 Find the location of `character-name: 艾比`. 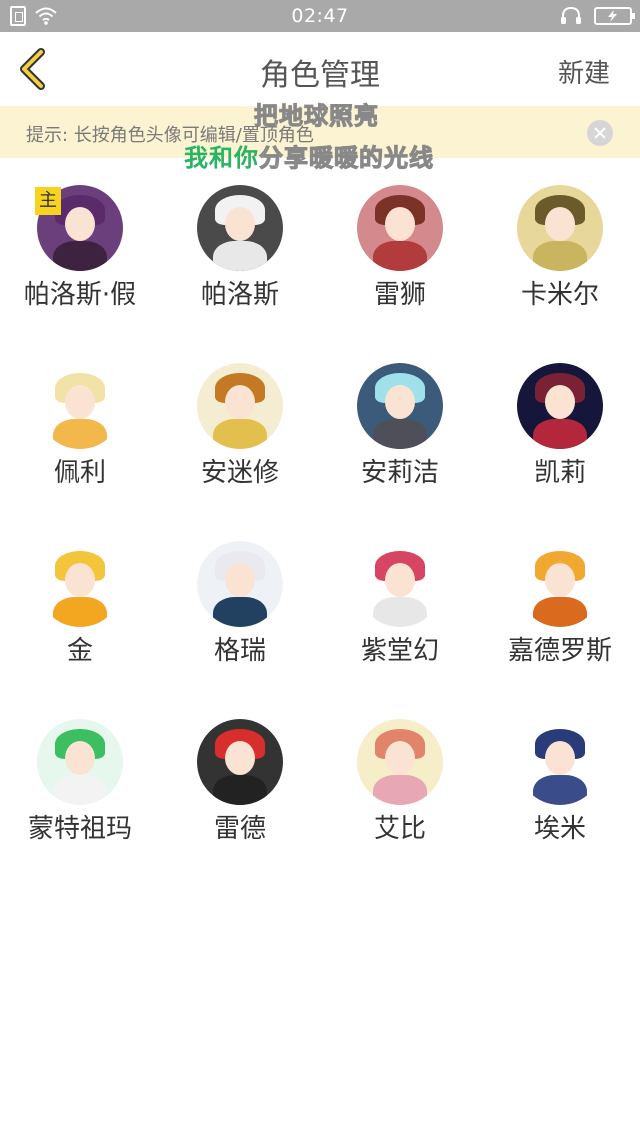

character-name: 艾比 is located at coordinates (399, 829).